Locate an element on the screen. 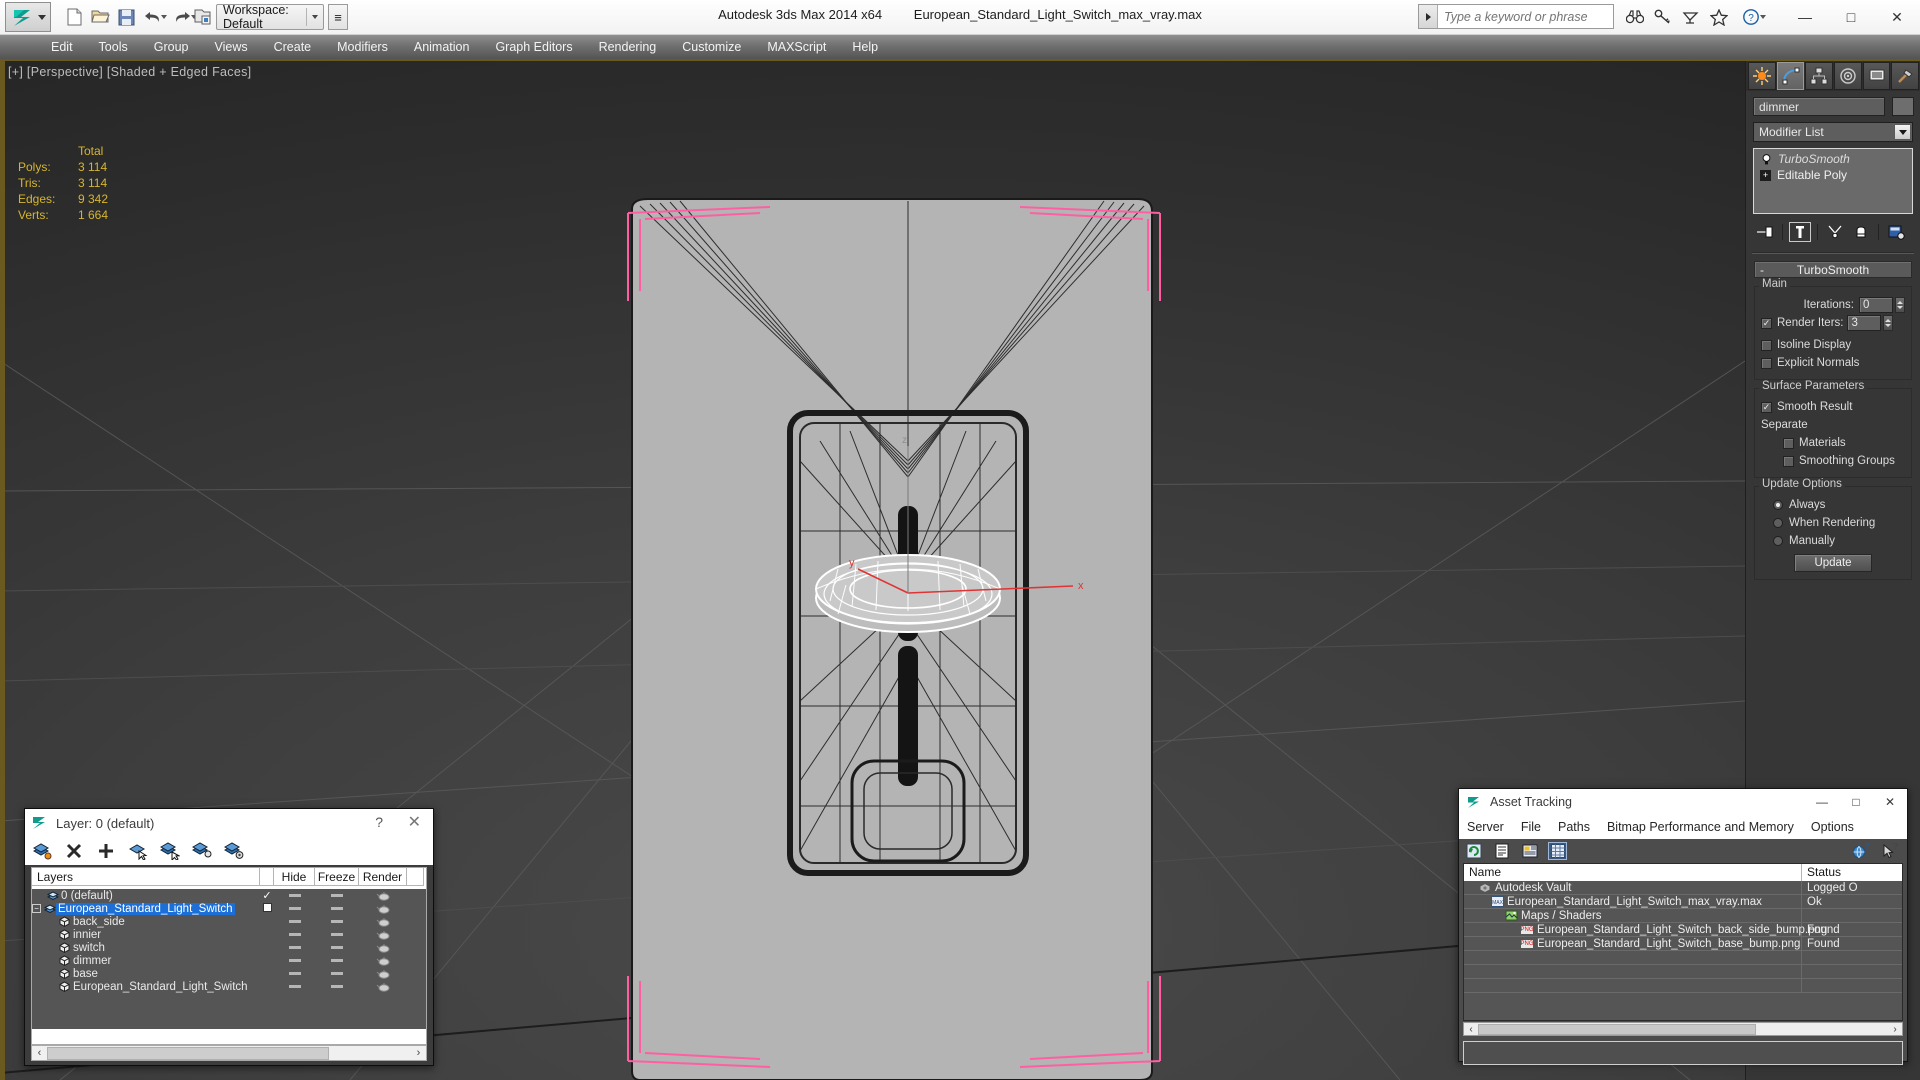 This screenshot has height=1080, width=1920. always-radio is located at coordinates (1778, 505).